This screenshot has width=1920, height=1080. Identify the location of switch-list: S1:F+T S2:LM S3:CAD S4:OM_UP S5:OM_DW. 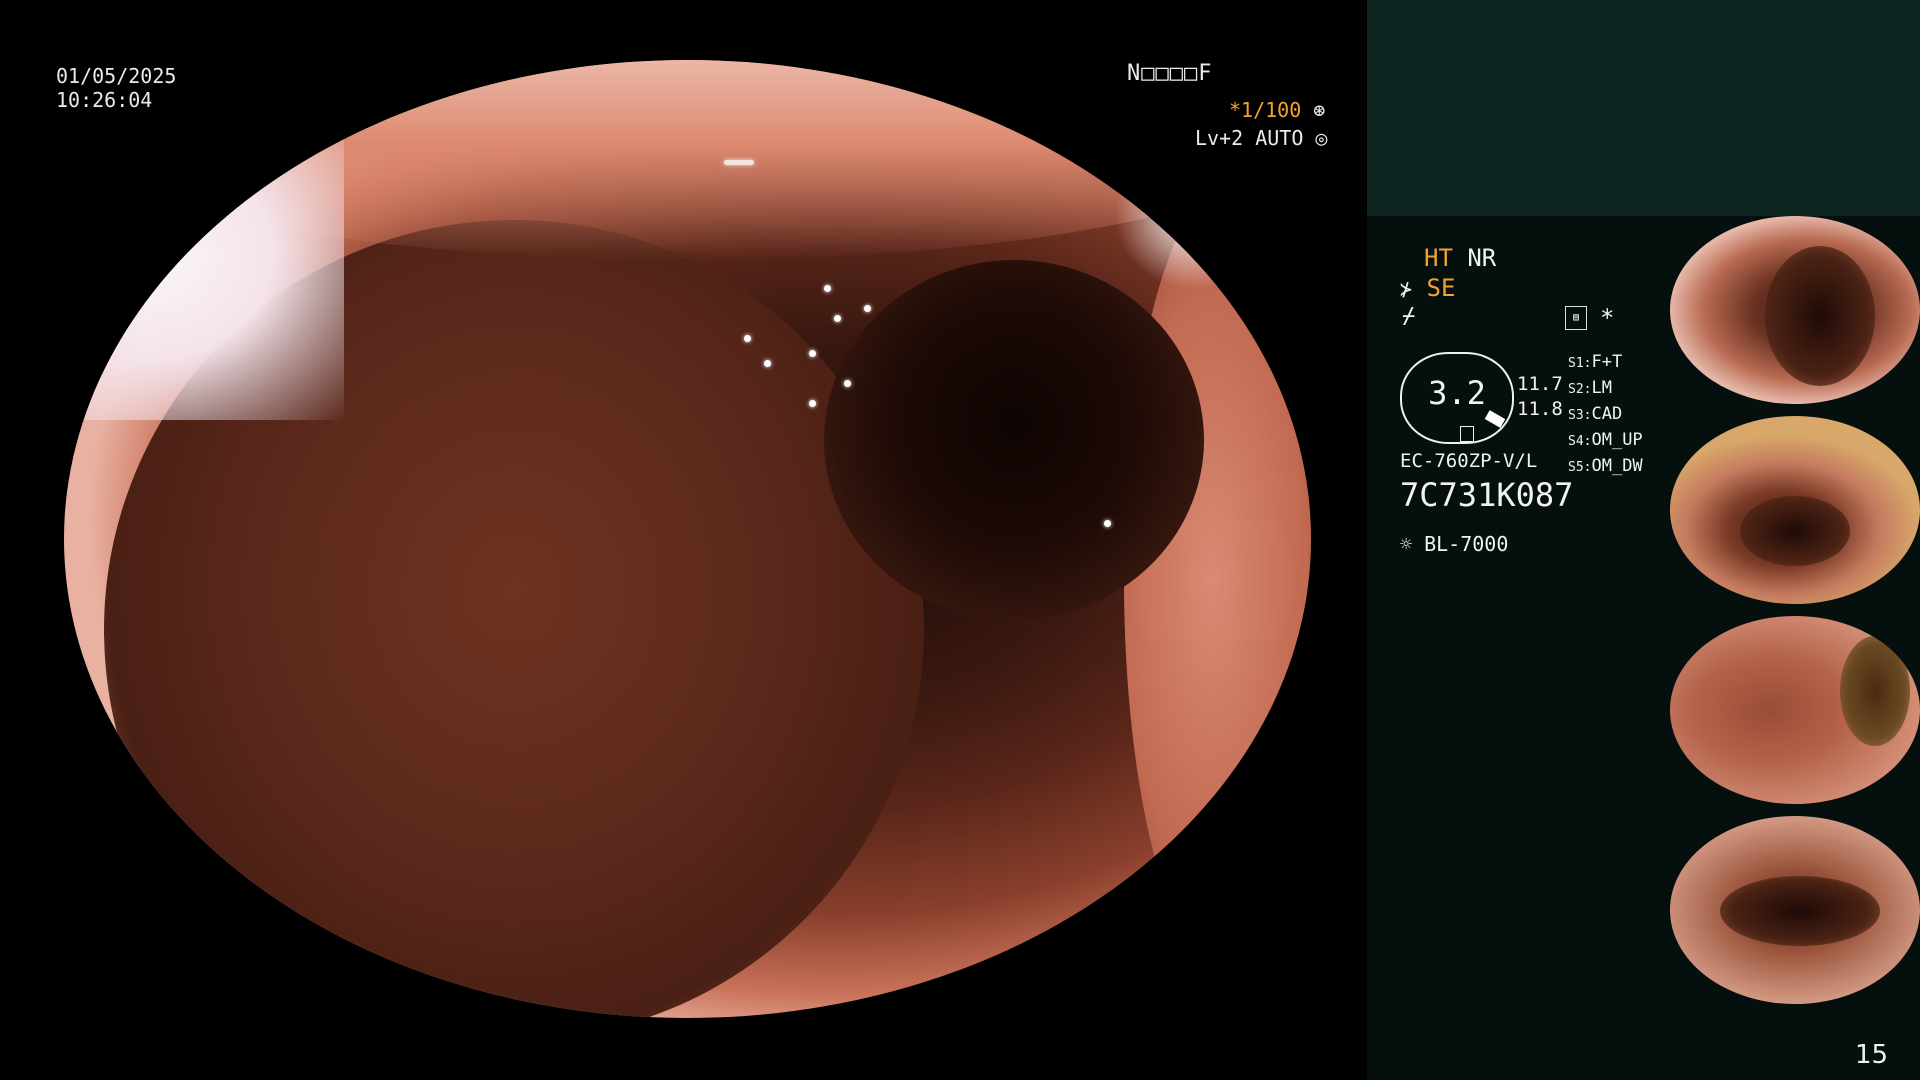
(1605, 415).